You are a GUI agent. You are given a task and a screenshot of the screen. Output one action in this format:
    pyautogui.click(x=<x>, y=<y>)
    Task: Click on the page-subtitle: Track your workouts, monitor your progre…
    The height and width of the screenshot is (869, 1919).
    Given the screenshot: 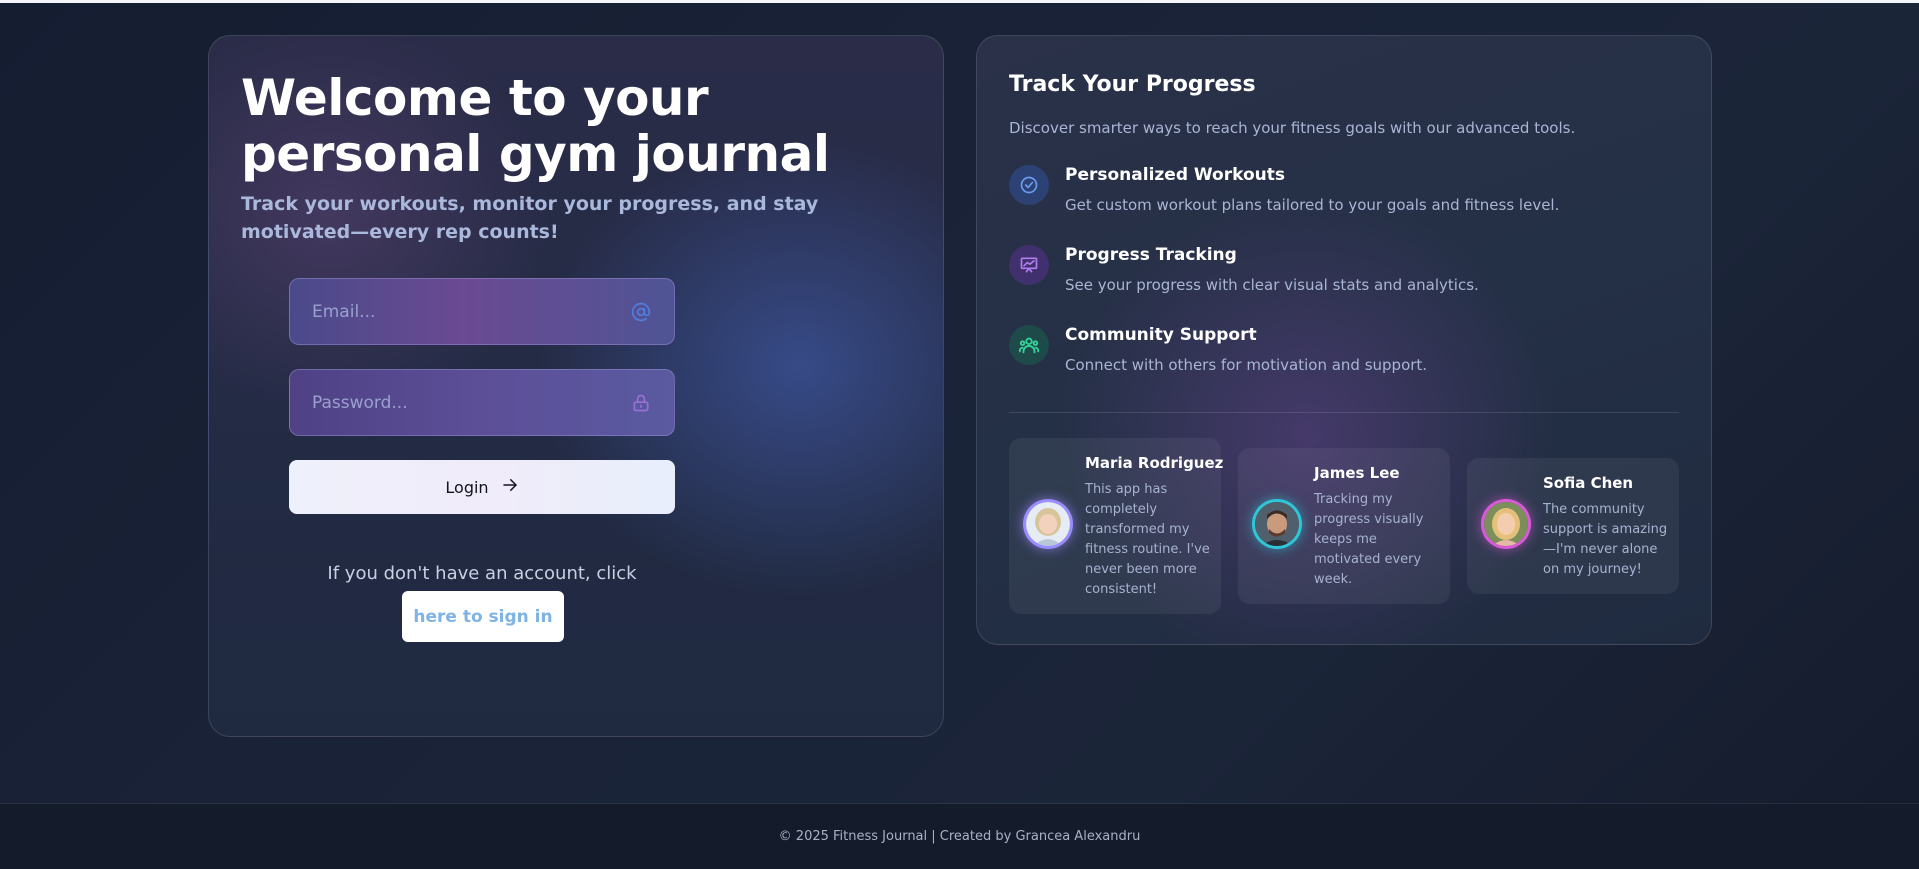 What is the action you would take?
    pyautogui.click(x=530, y=218)
    